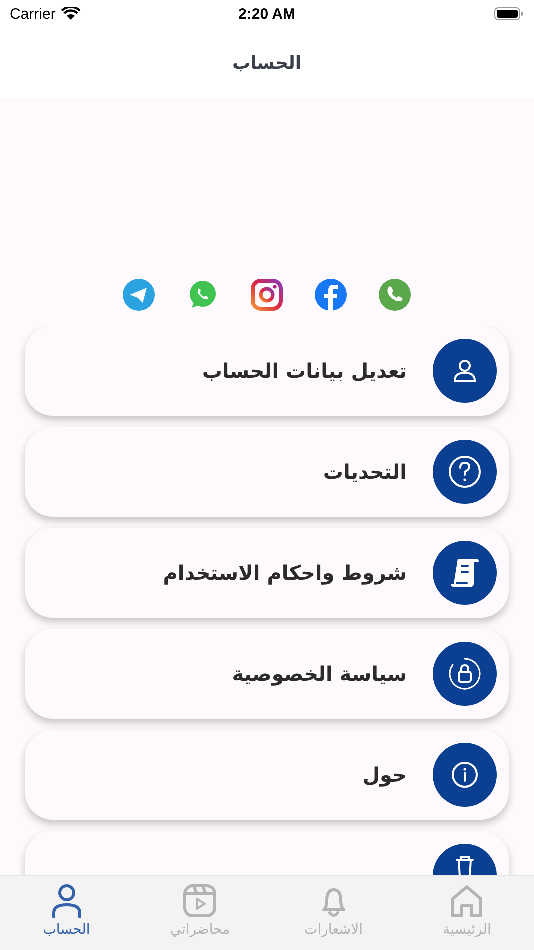 Image resolution: width=534 pixels, height=950 pixels. Describe the element at coordinates (509, 14) in the screenshot. I see `battery-icon` at that location.